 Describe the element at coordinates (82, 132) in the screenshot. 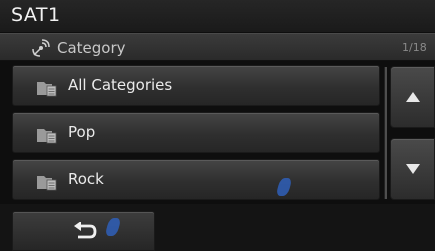

I see `list-item-label: Pop` at that location.